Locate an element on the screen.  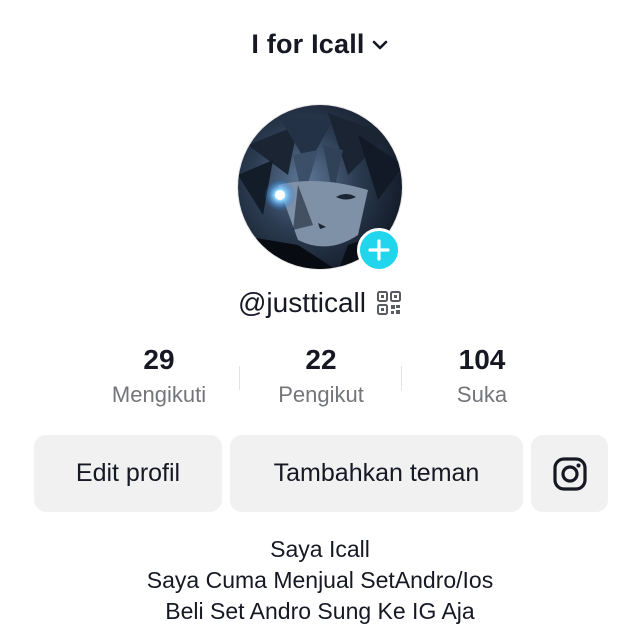
profile-stats: 29 Mengikuti 22 Pengikut 104 Suka is located at coordinates (320, 380).